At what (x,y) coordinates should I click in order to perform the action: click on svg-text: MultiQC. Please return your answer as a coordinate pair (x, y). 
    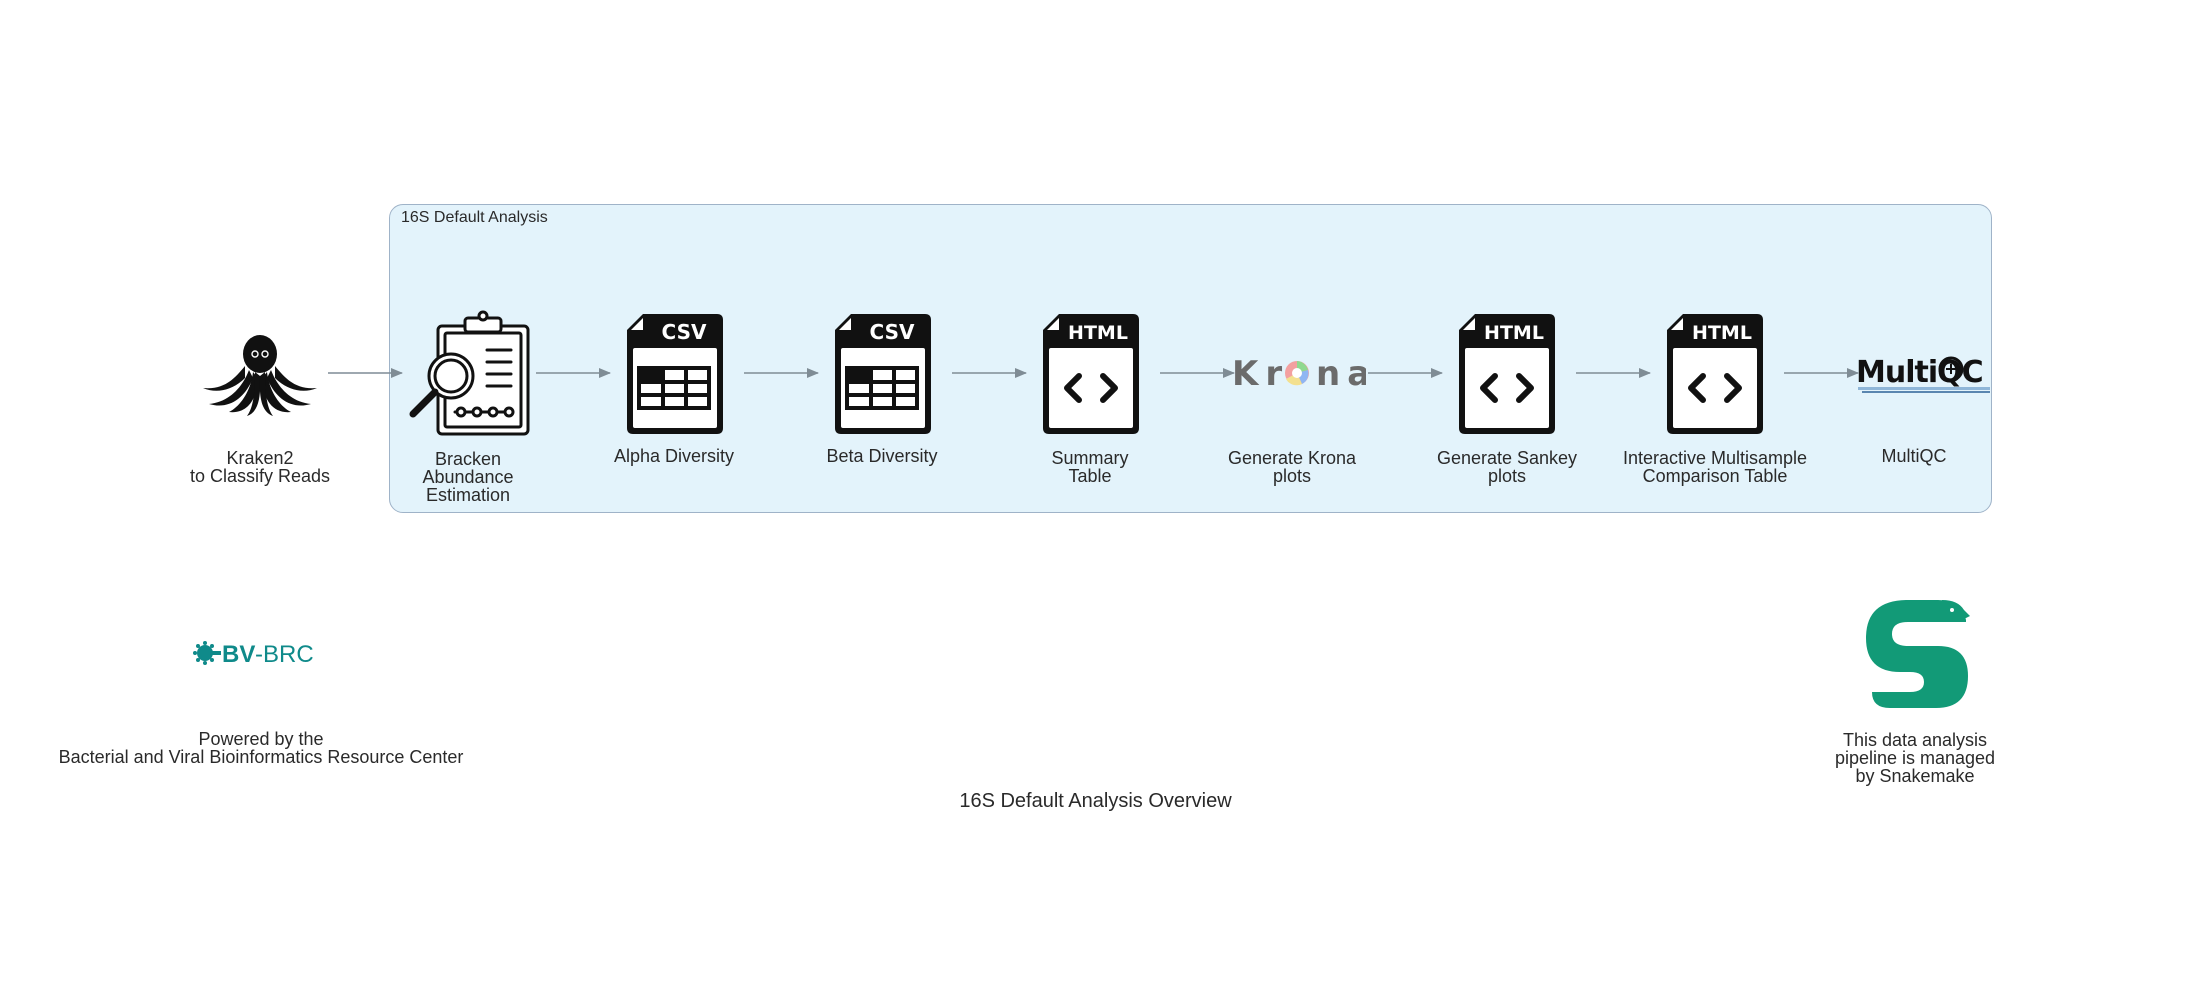
    Looking at the image, I should click on (1919, 372).